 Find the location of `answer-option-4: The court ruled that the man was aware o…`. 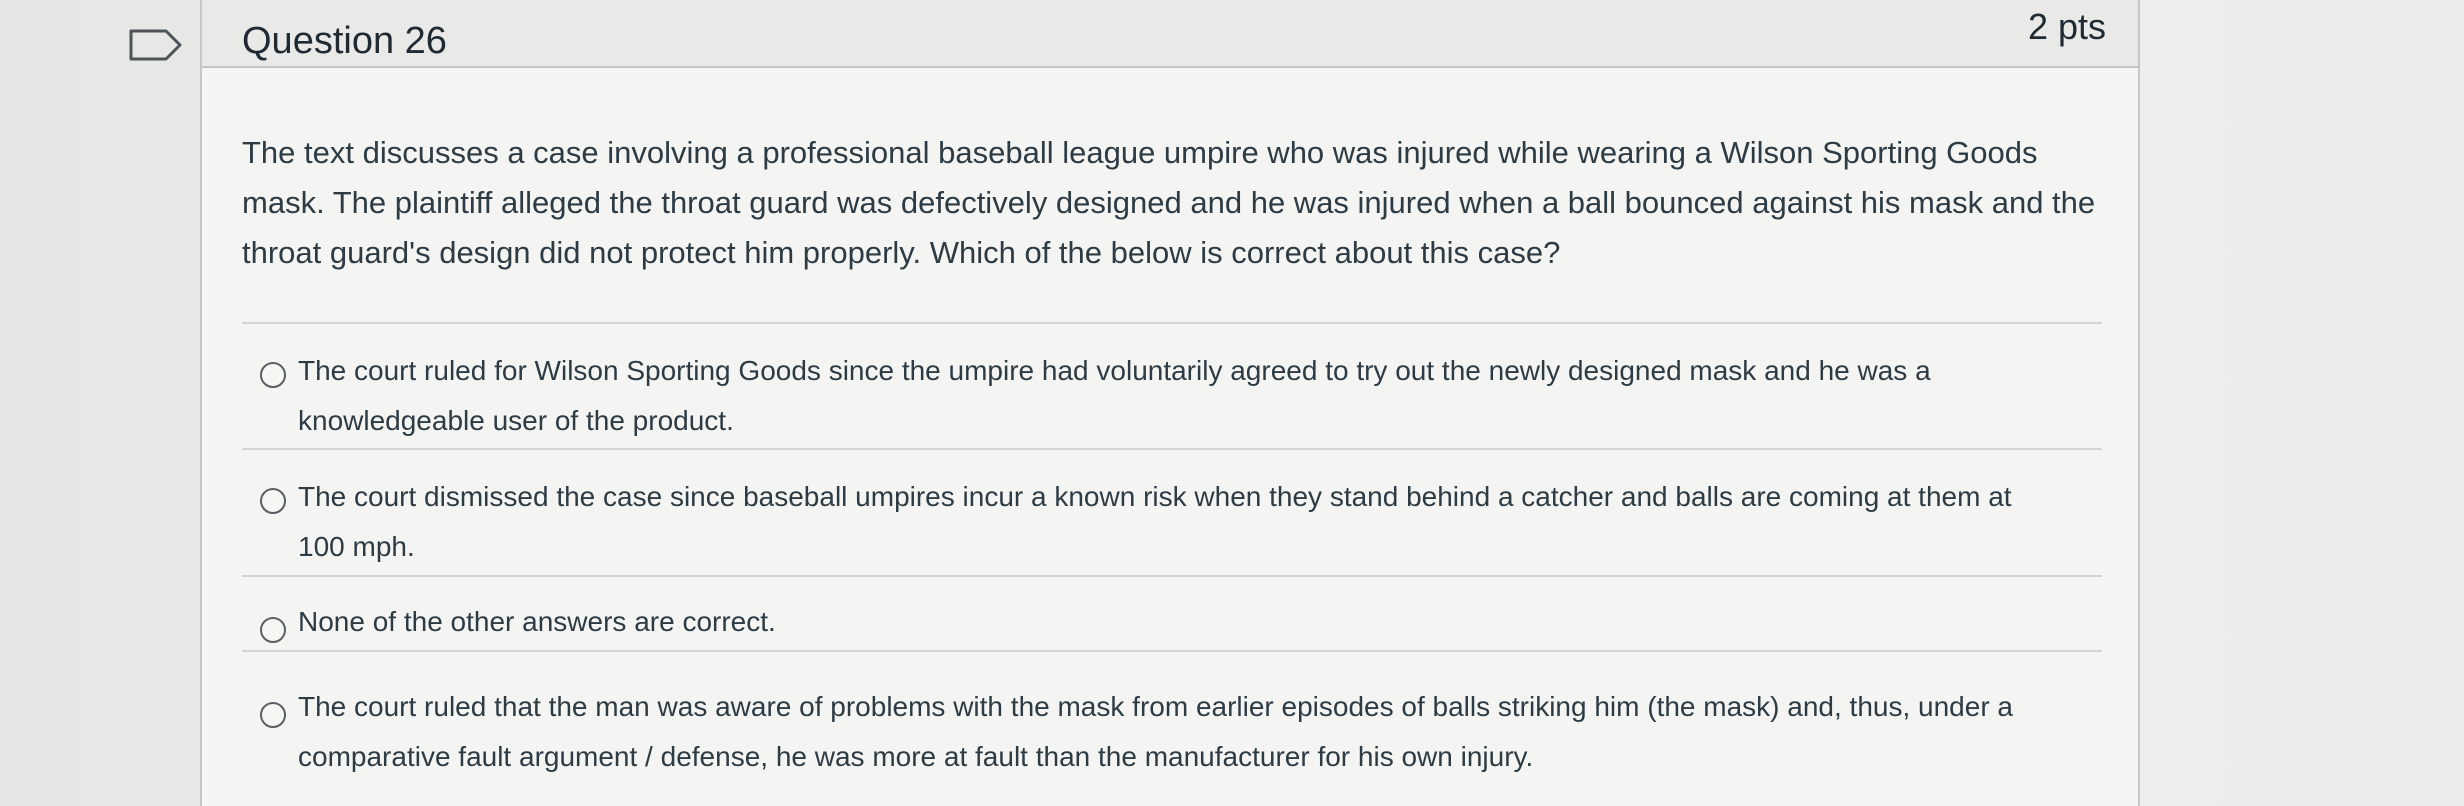

answer-option-4: The court ruled that the man was aware o… is located at coordinates (1172, 728).